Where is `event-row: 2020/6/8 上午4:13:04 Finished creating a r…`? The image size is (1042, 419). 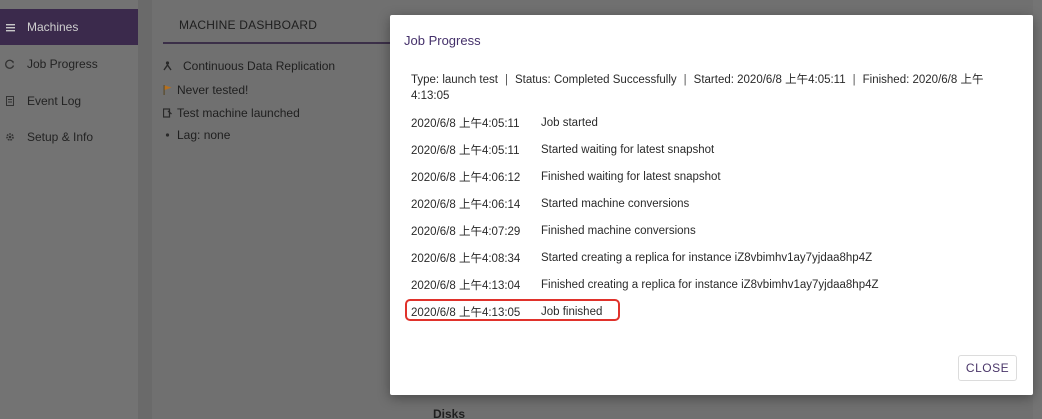 event-row: 2020/6/8 上午4:13:04 Finished creating a r… is located at coordinates (645, 285).